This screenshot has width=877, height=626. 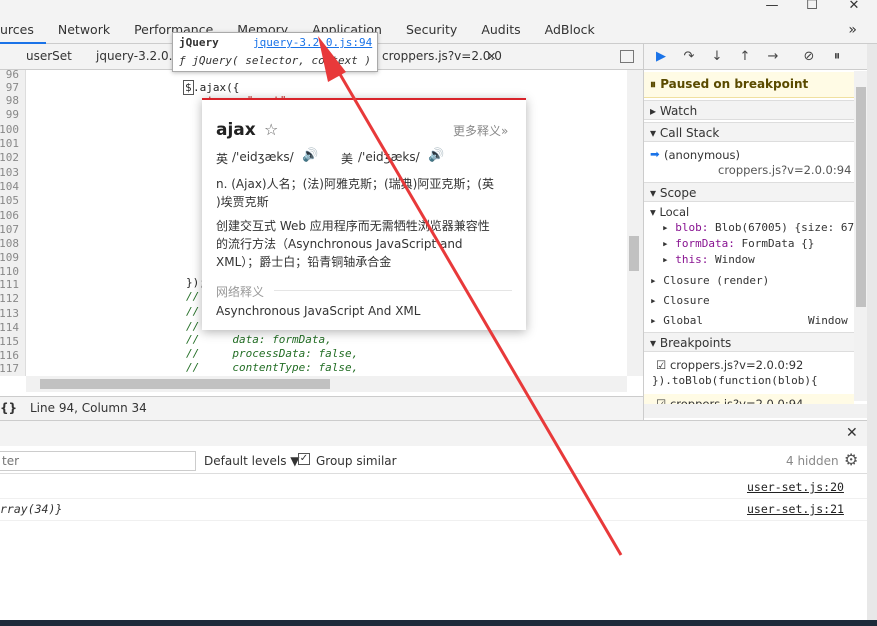 I want to click on hover-source-link: jquery-3.2.0.js:94, so click(x=312, y=42).